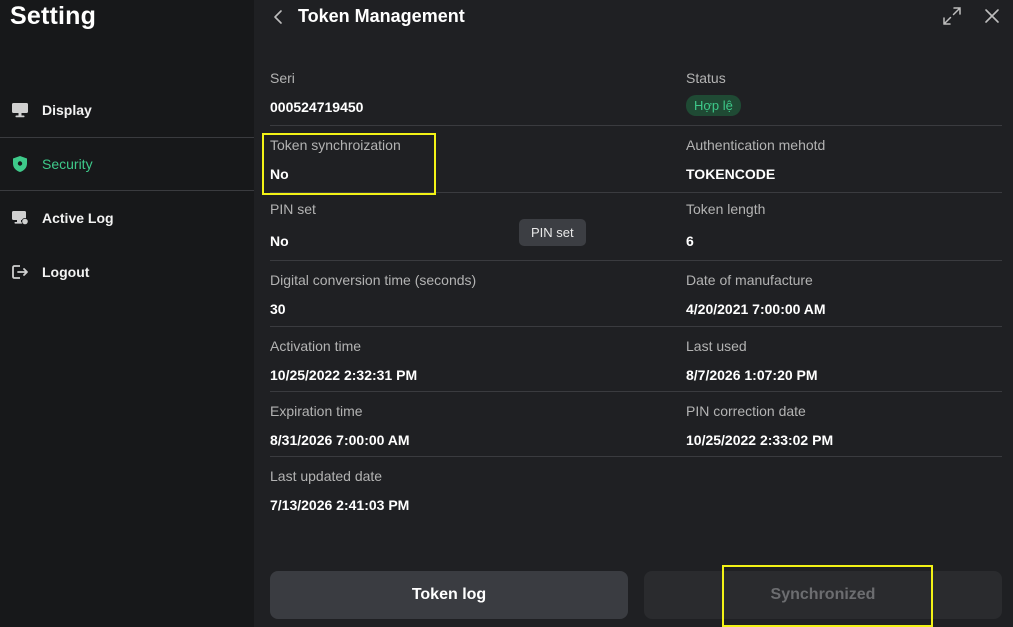 The height and width of the screenshot is (627, 1013). I want to click on details-row: PIN set No PIN set Token length 6, so click(636, 227).